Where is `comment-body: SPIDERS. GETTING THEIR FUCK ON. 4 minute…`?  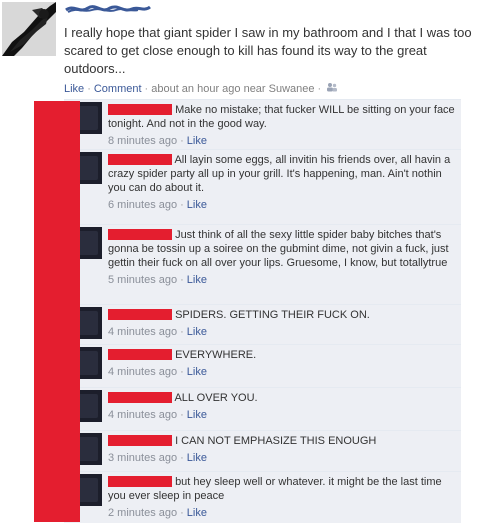
comment-body: SPIDERS. GETTING THEIR FUCK ON. 4 minute… is located at coordinates (282, 323).